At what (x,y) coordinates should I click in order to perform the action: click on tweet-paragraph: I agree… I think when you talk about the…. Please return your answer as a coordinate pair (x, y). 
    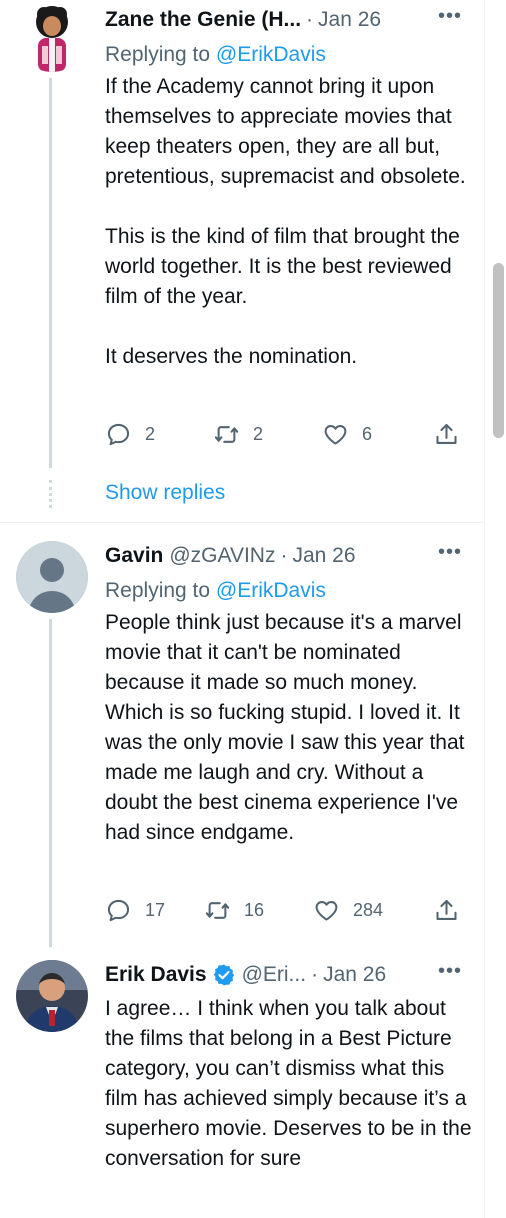
    Looking at the image, I should click on (288, 1083).